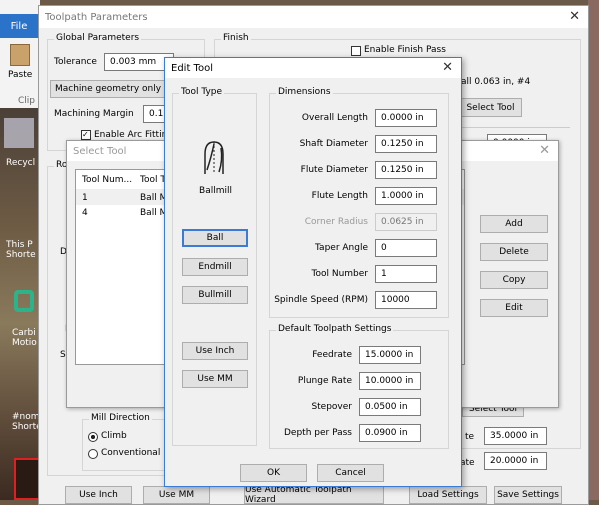  Describe the element at coordinates (406, 274) in the screenshot. I see `field-input: 1` at that location.